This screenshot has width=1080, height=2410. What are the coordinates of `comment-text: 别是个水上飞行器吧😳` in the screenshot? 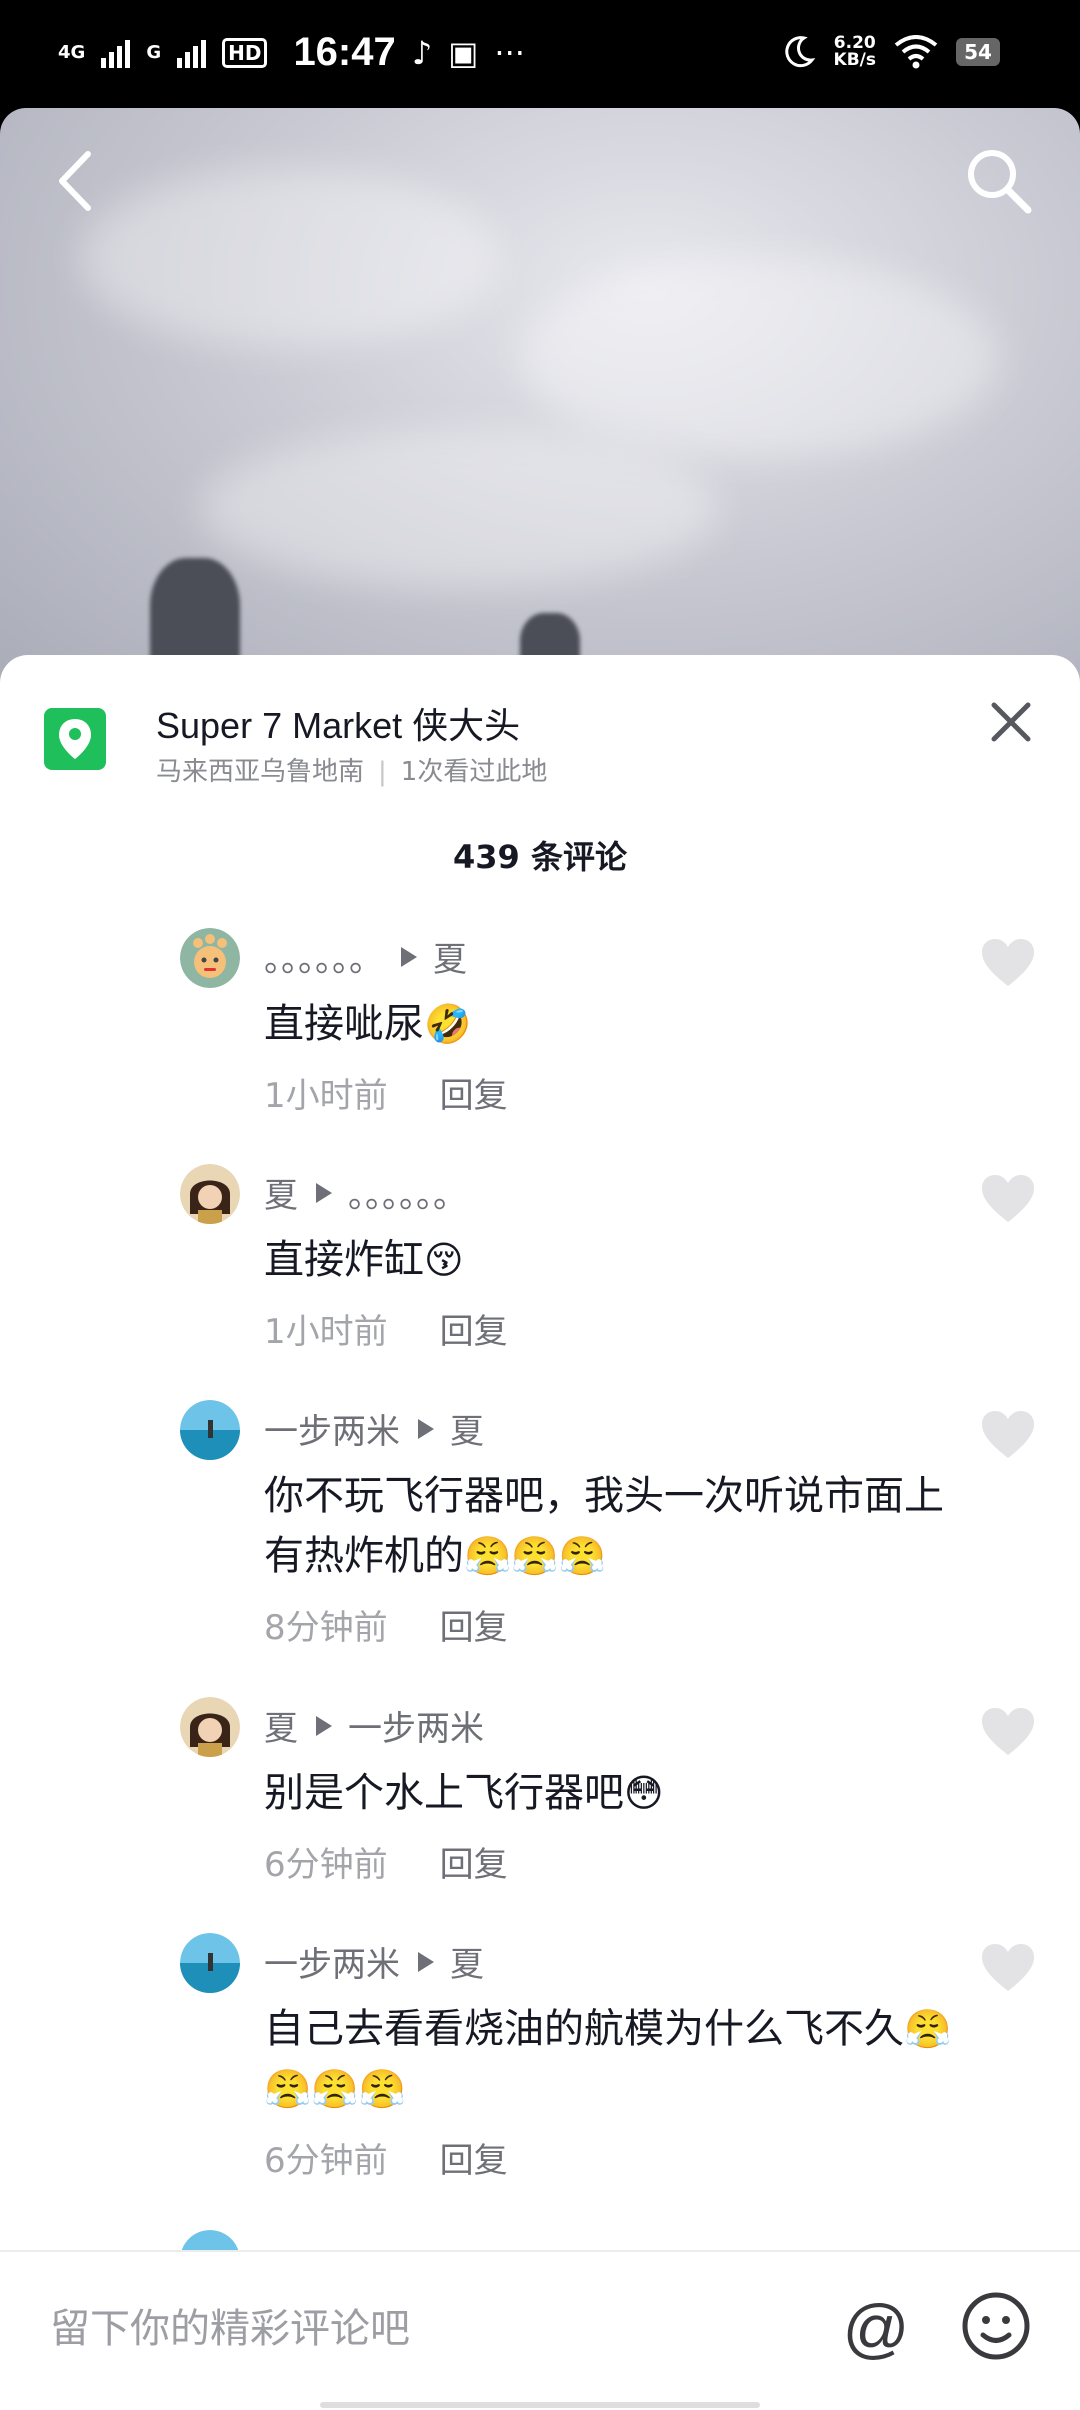 It's located at (614, 1793).